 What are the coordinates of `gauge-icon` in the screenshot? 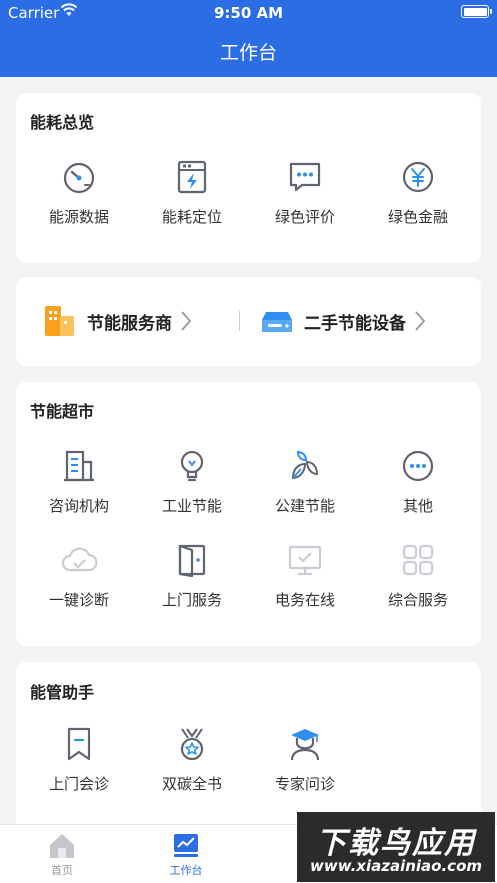 It's located at (79, 178).